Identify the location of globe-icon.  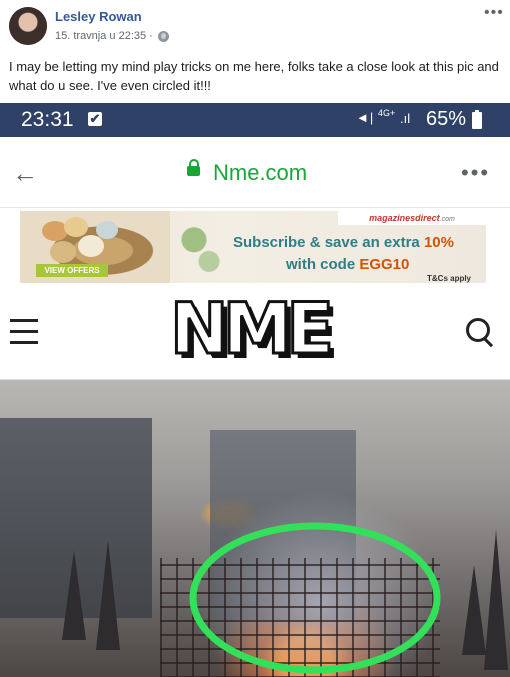
(163, 36).